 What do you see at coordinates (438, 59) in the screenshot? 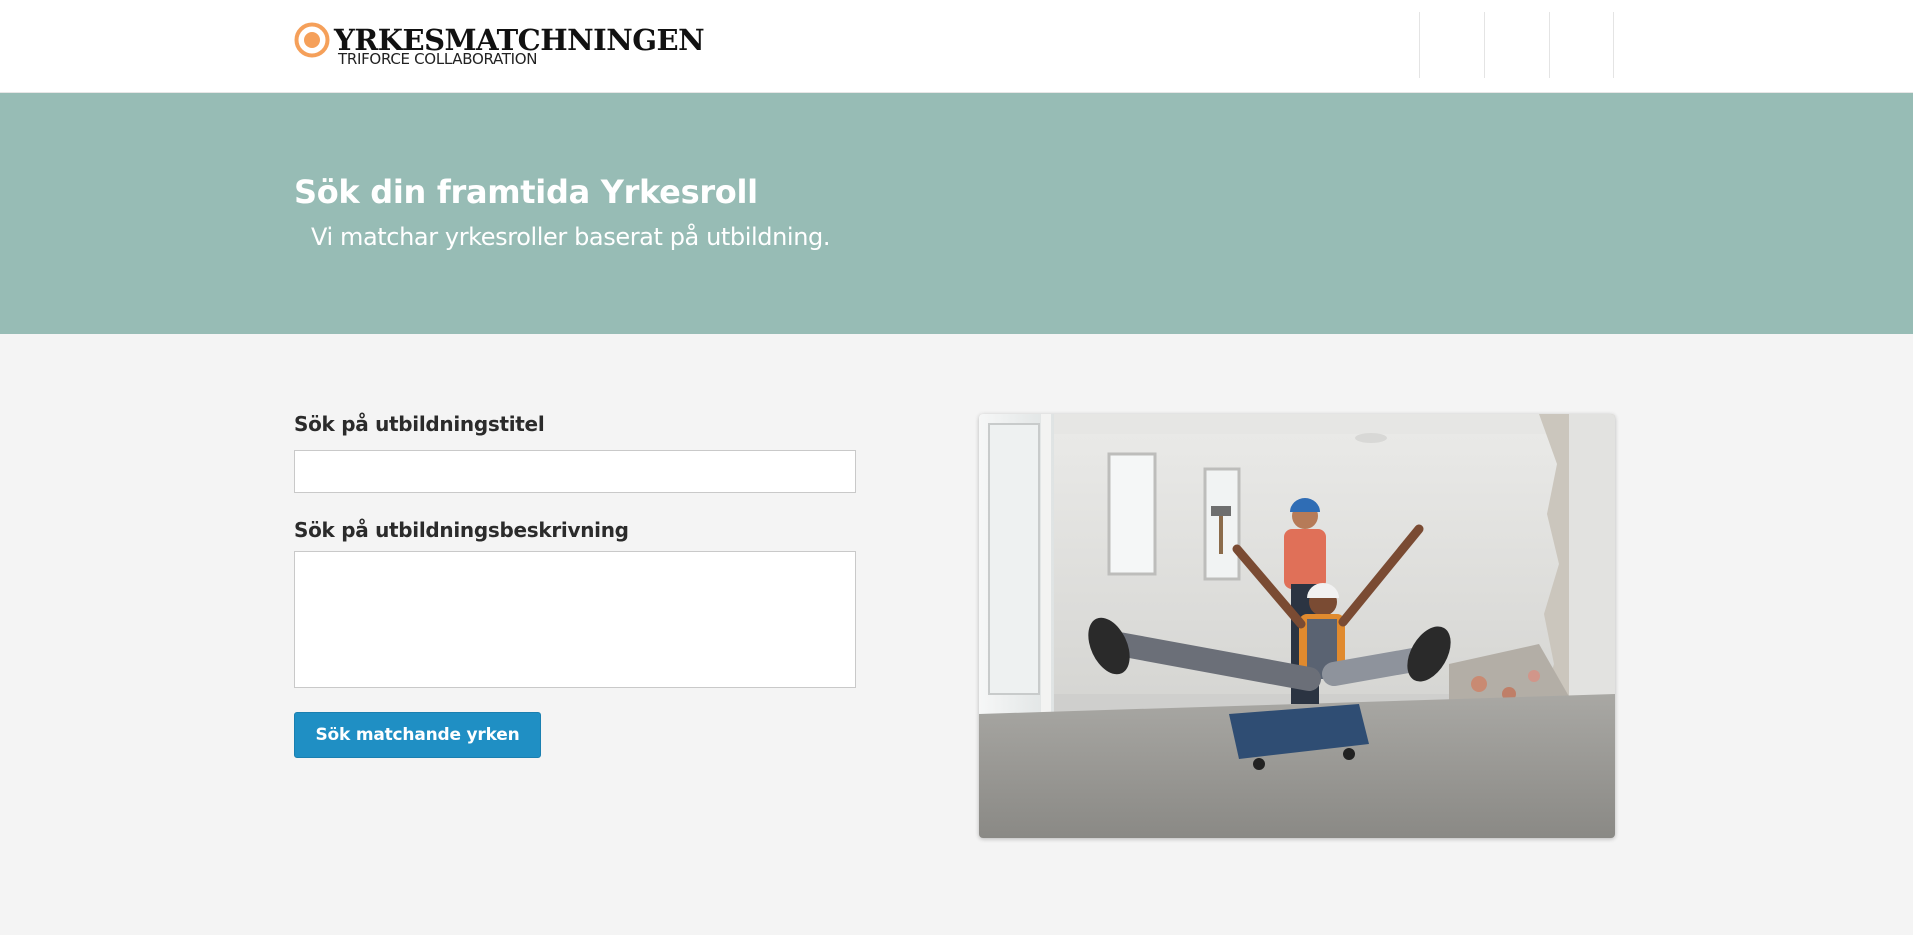
I see `logo-subtitle: TRIFORCE COLLABORATION` at bounding box center [438, 59].